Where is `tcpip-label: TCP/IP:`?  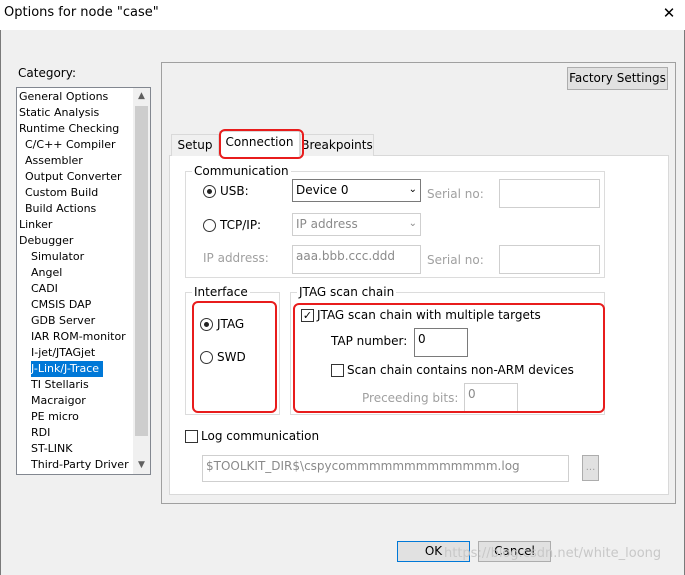
tcpip-label: TCP/IP: is located at coordinates (241, 225).